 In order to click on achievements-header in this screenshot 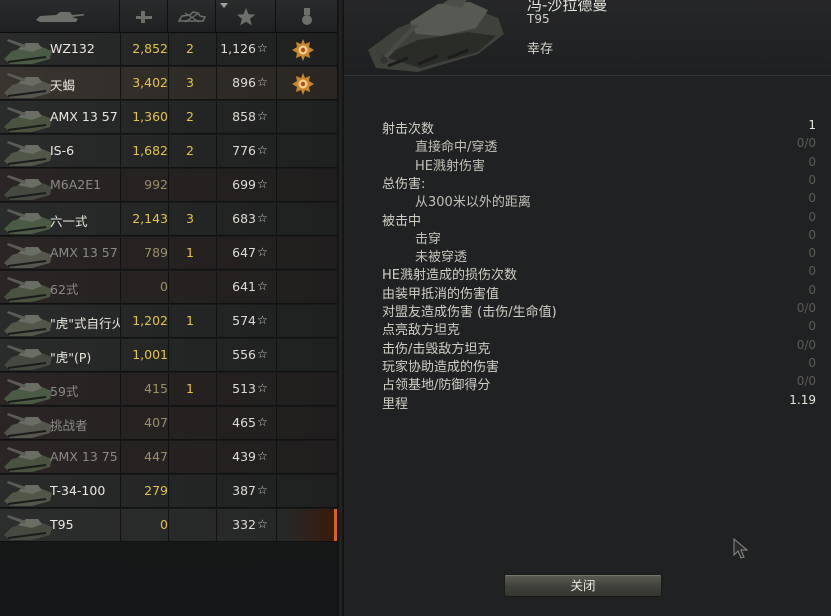, I will do `click(306, 16)`.